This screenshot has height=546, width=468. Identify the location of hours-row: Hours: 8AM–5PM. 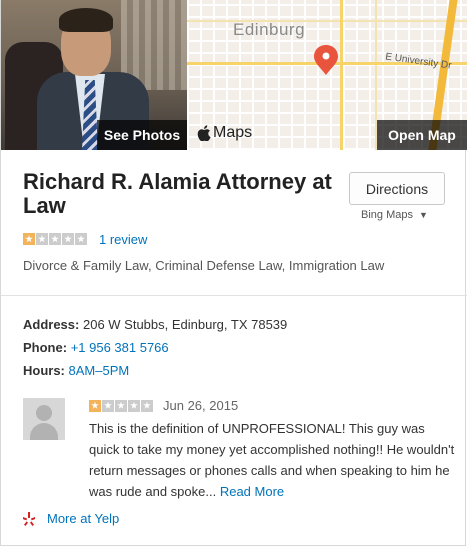
(76, 370).